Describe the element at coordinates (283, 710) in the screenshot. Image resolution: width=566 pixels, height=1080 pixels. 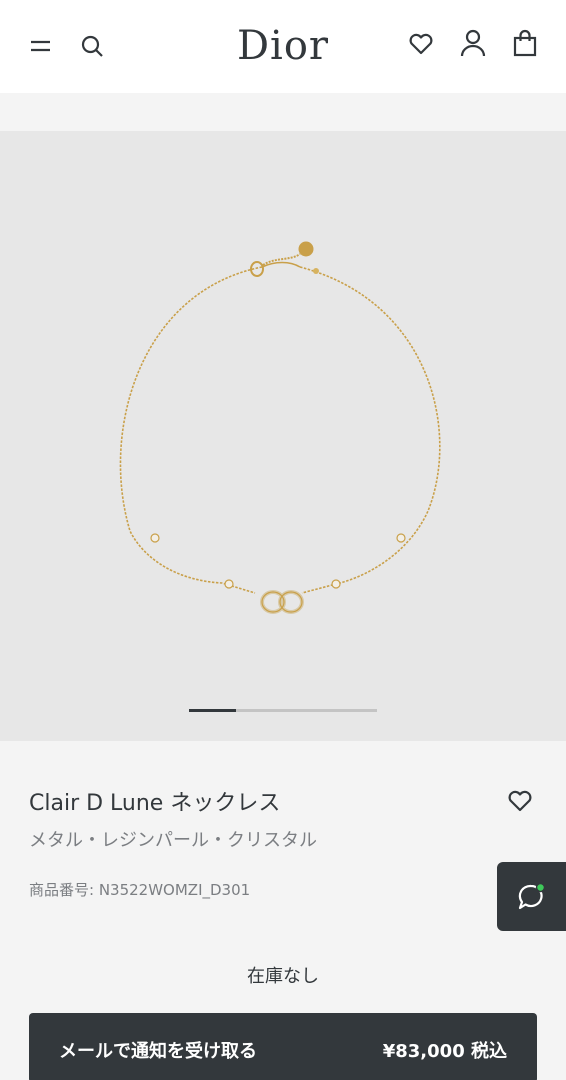
I see `carousel-pager` at that location.